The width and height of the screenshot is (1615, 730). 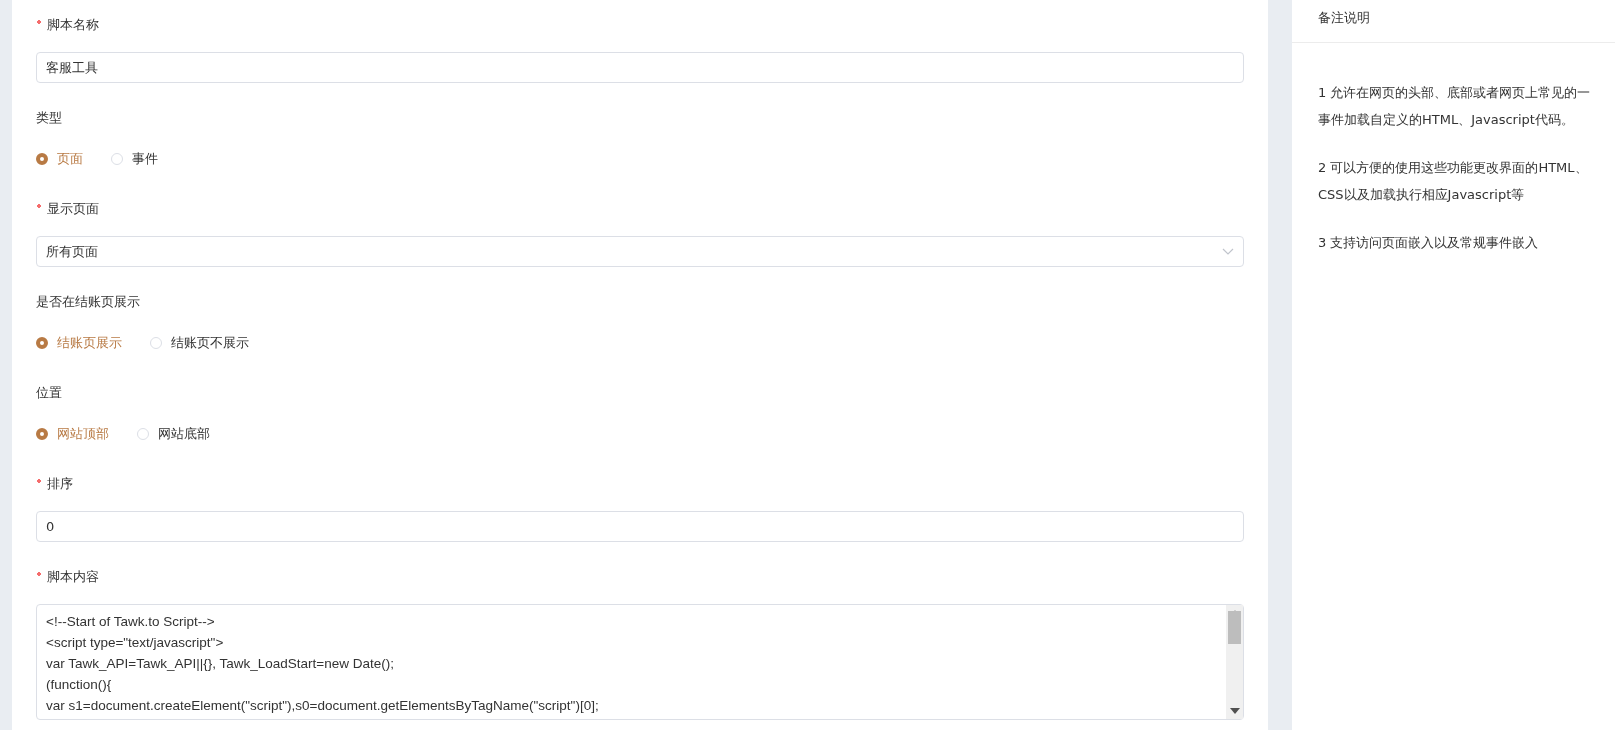 I want to click on scrollbar, so click(x=1234, y=662).